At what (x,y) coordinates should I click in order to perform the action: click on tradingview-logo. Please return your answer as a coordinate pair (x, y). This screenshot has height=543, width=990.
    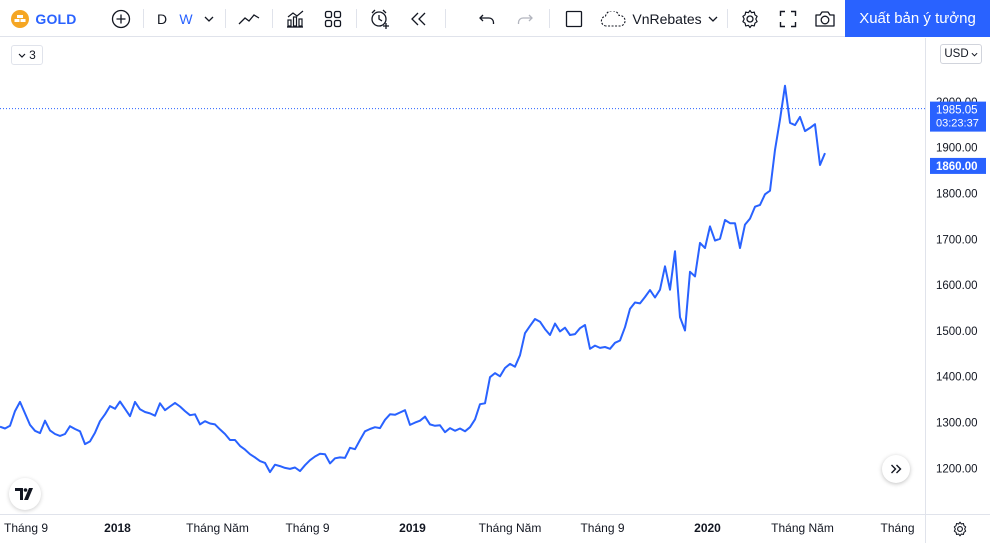
    Looking at the image, I should click on (25, 494).